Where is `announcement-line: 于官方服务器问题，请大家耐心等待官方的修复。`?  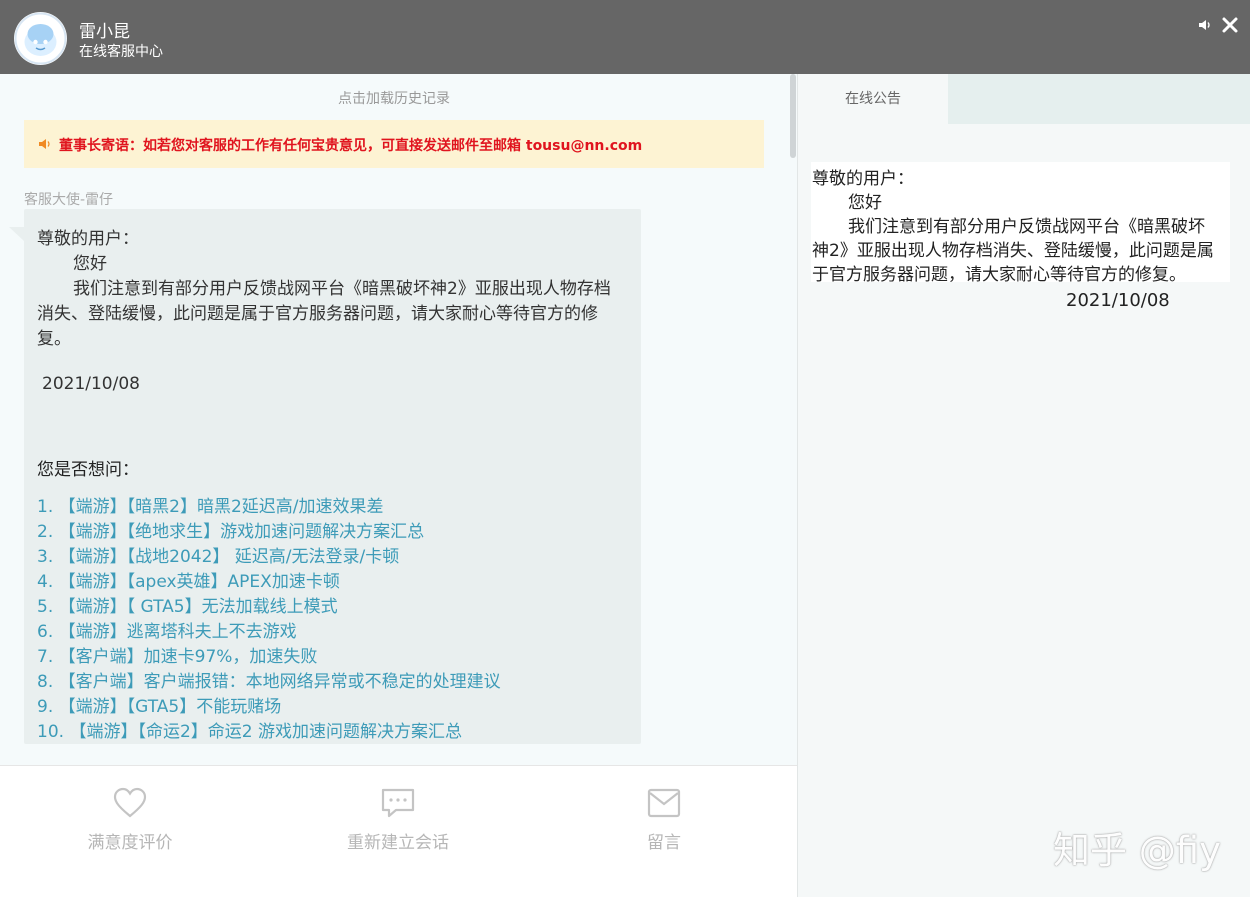
announcement-line: 于官方服务器问题，请大家耐心等待官方的修复。 is located at coordinates (999, 275).